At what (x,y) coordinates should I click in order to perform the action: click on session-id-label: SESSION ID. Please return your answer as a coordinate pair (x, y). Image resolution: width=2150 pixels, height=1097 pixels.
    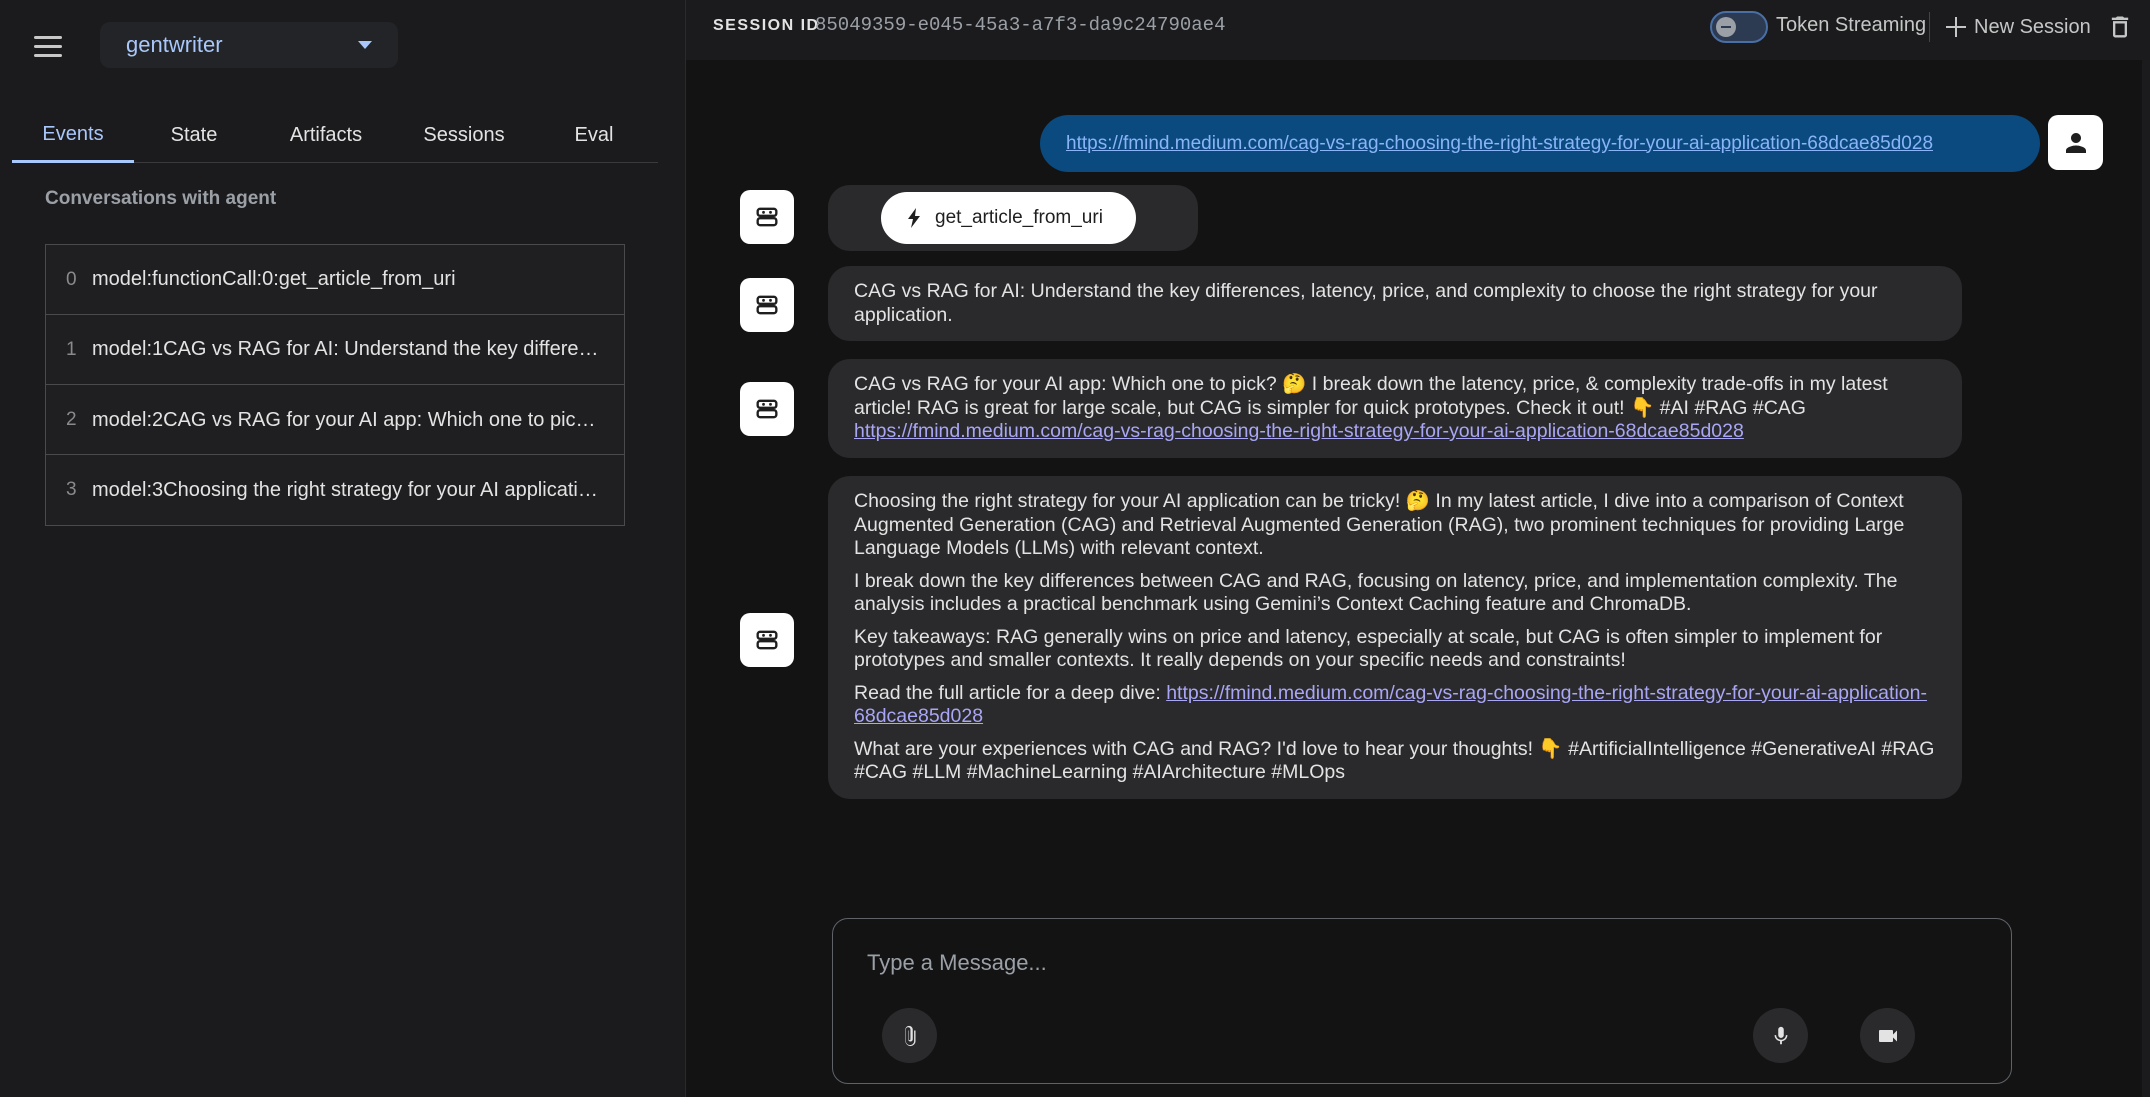
    Looking at the image, I should click on (766, 25).